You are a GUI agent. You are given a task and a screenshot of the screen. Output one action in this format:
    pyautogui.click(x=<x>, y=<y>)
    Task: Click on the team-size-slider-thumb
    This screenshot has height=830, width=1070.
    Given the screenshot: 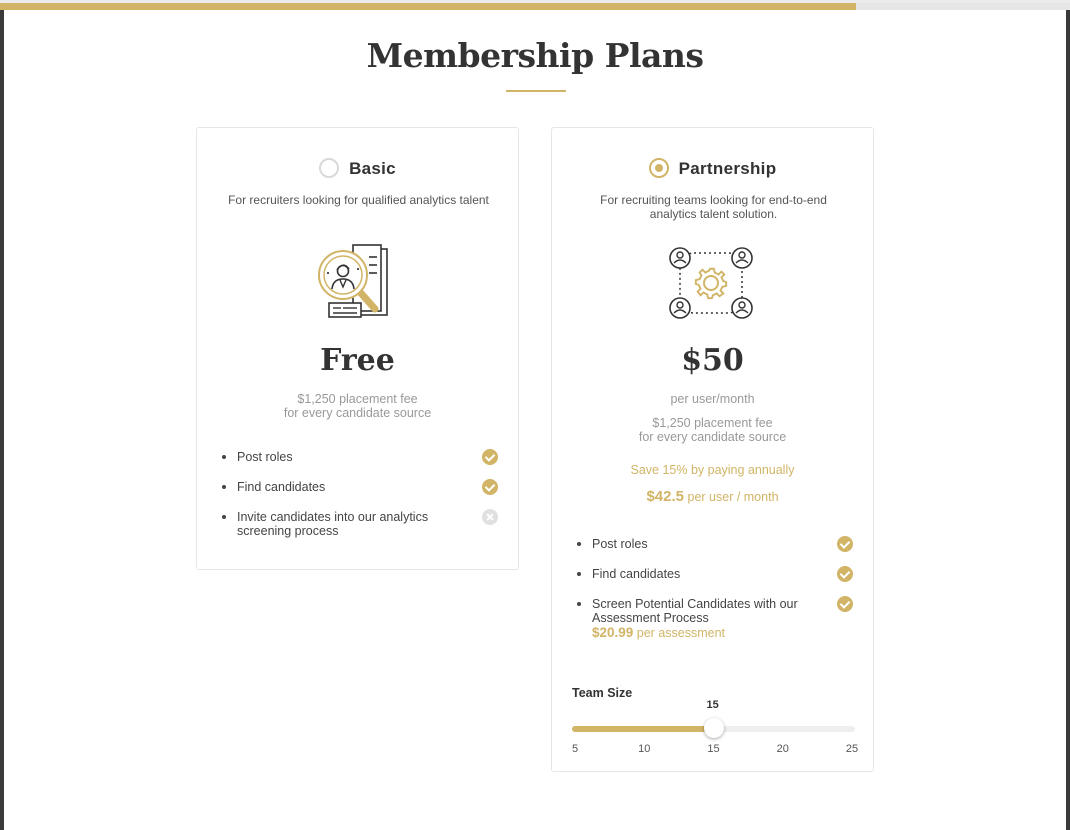 What is the action you would take?
    pyautogui.click(x=713, y=728)
    